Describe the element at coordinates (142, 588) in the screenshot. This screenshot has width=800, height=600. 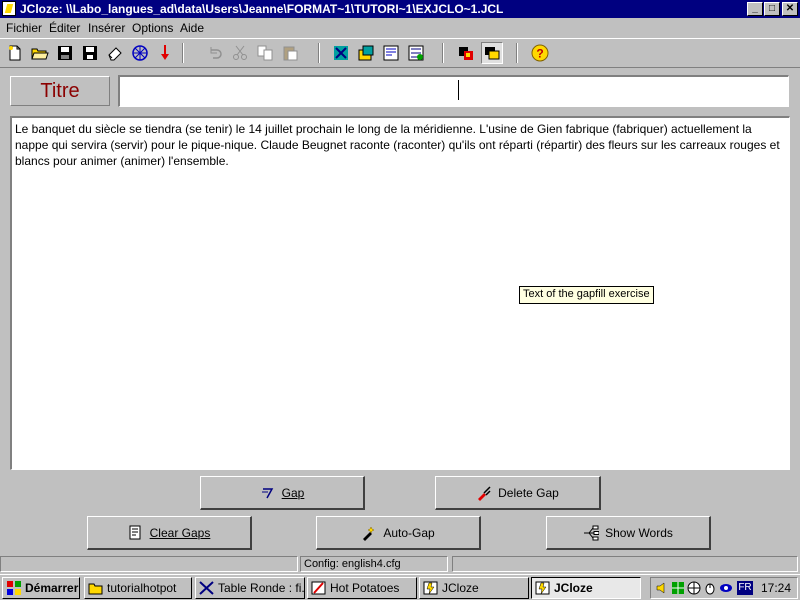
I see `task-label: tutorialhotpot` at that location.